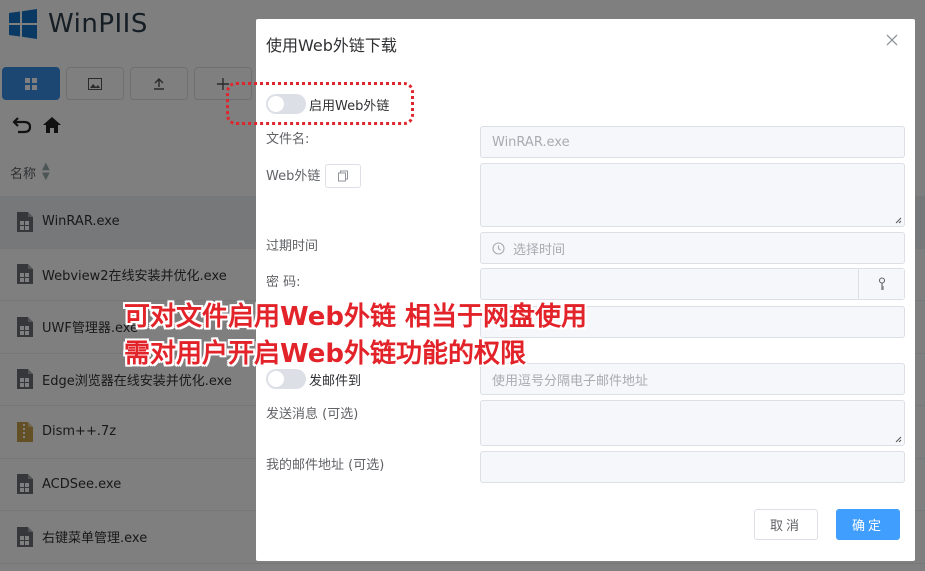 Image resolution: width=925 pixels, height=571 pixels. What do you see at coordinates (325, 354) in the screenshot?
I see `annotation-line-2: 需对用户开启Web外链功能的权限` at bounding box center [325, 354].